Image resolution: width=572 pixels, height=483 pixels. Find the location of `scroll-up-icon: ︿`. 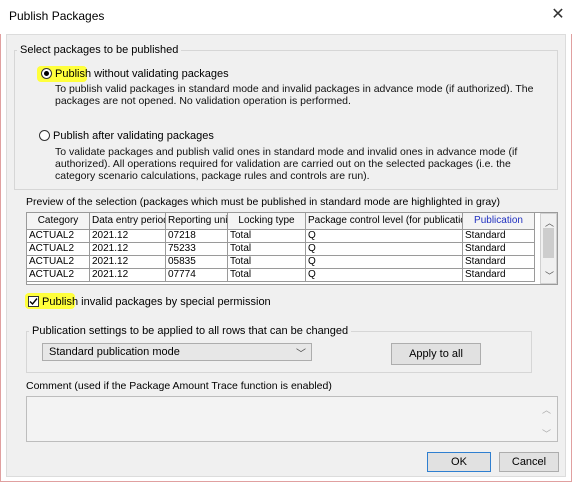

scroll-up-icon: ︿ is located at coordinates (546, 409).